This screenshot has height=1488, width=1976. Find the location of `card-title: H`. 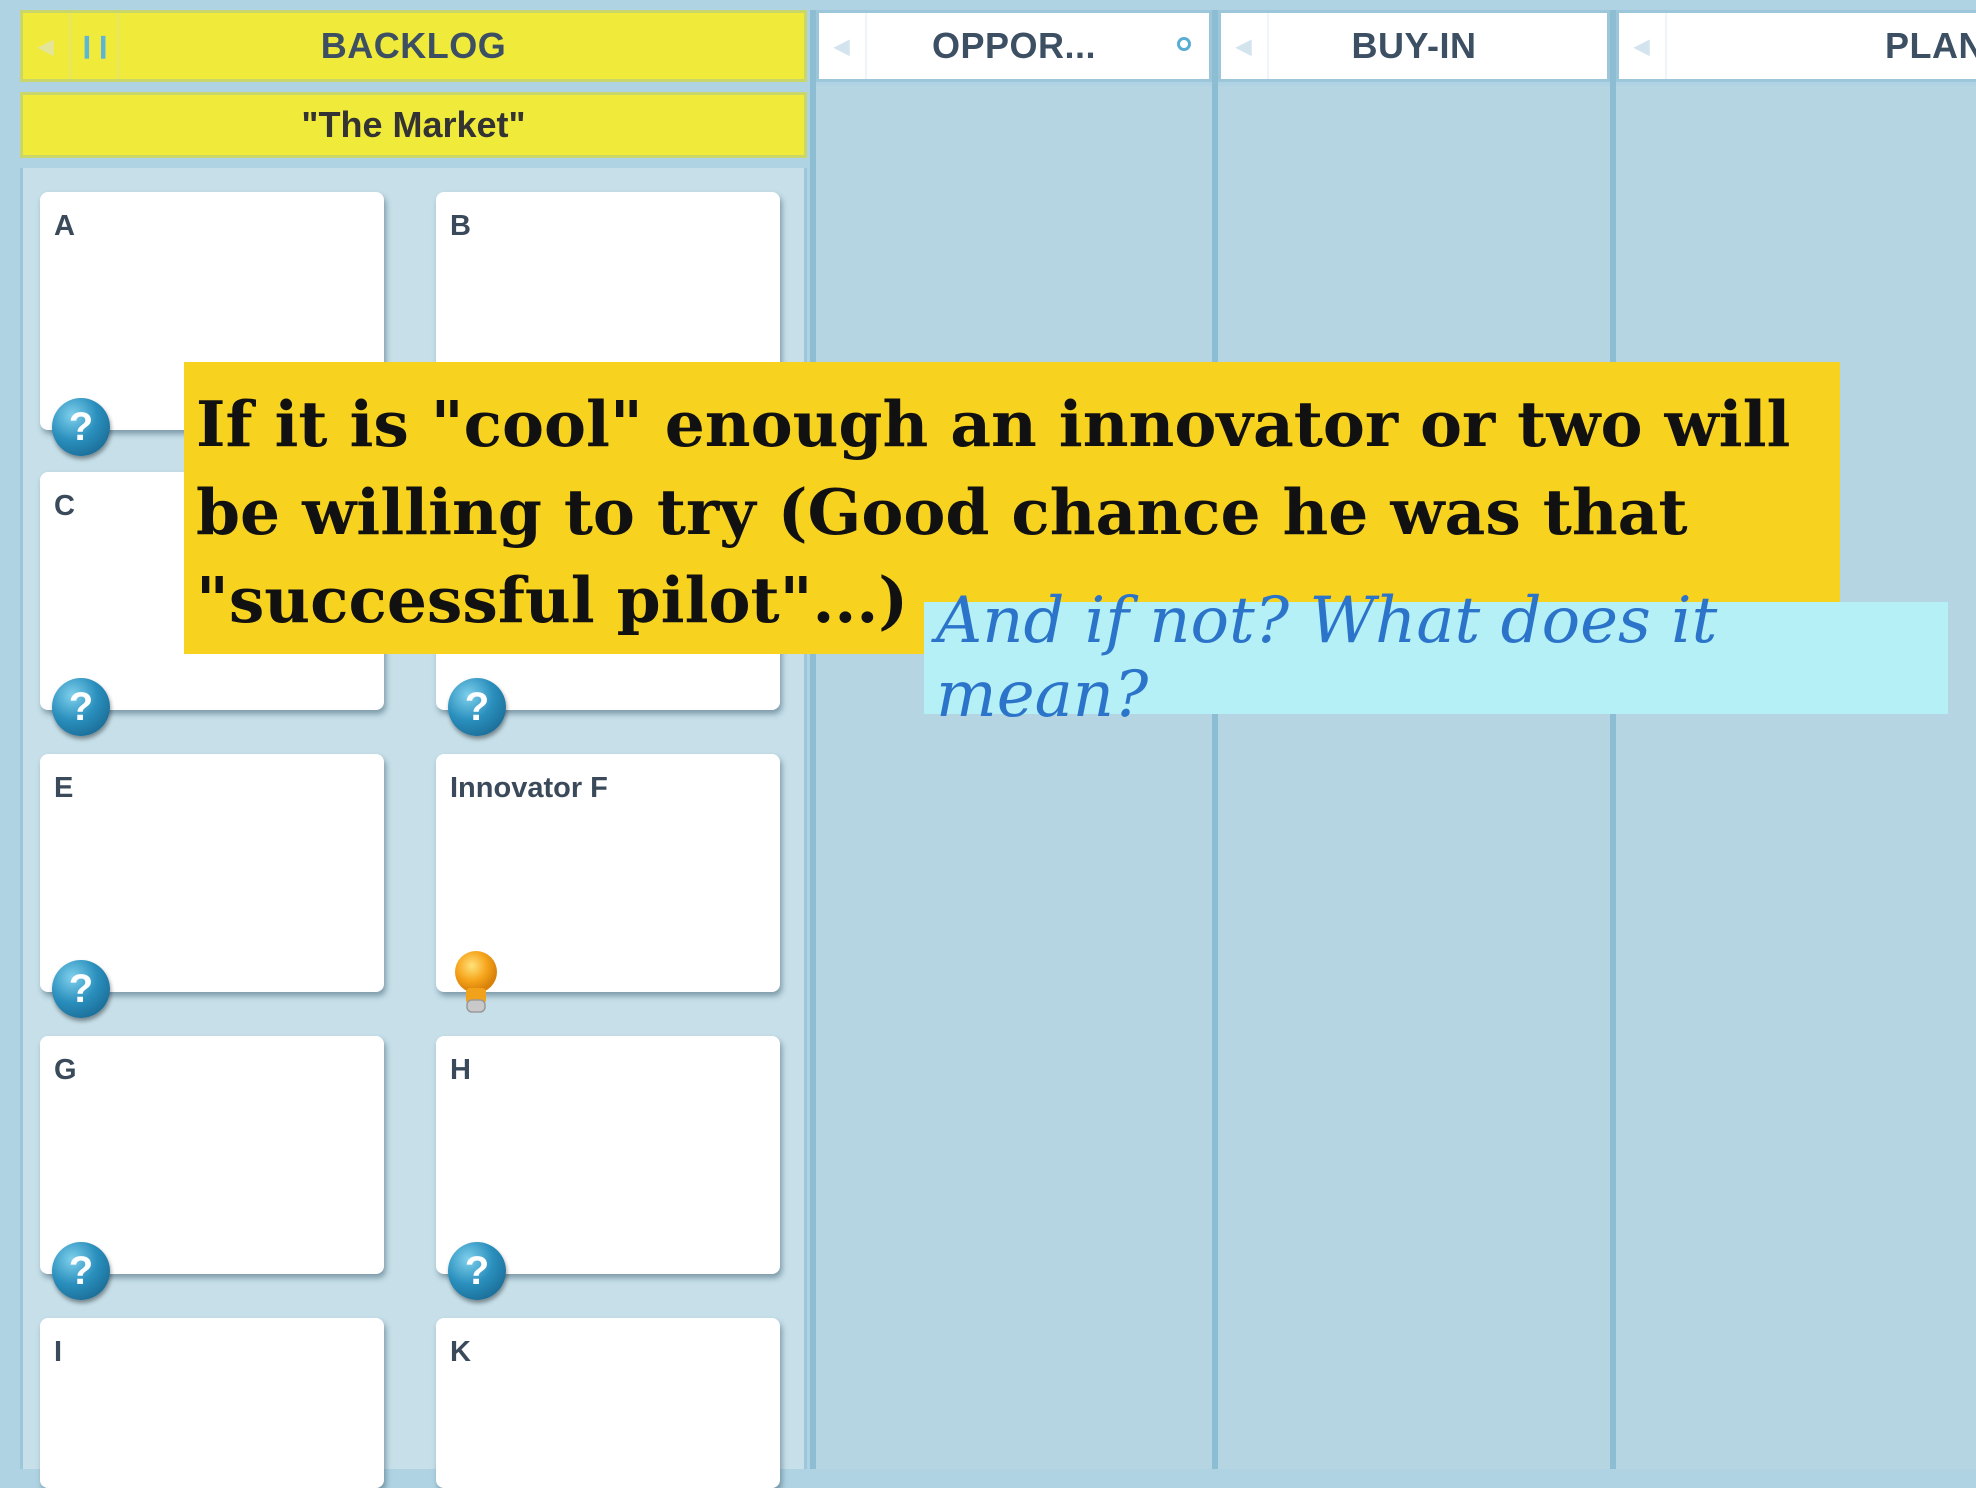

card-title: H is located at coordinates (460, 1070).